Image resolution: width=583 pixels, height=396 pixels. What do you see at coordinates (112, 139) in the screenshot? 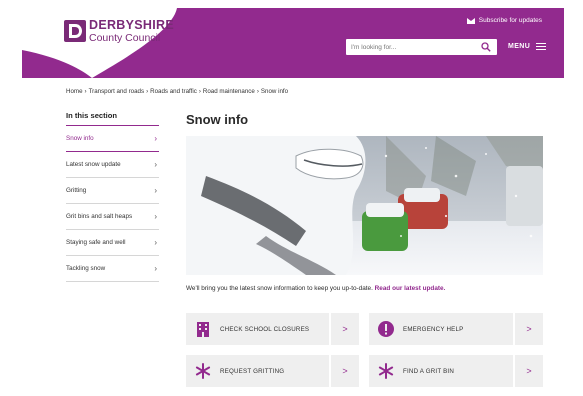
I see `sidebar-item-snow-info: Snow info ›` at bounding box center [112, 139].